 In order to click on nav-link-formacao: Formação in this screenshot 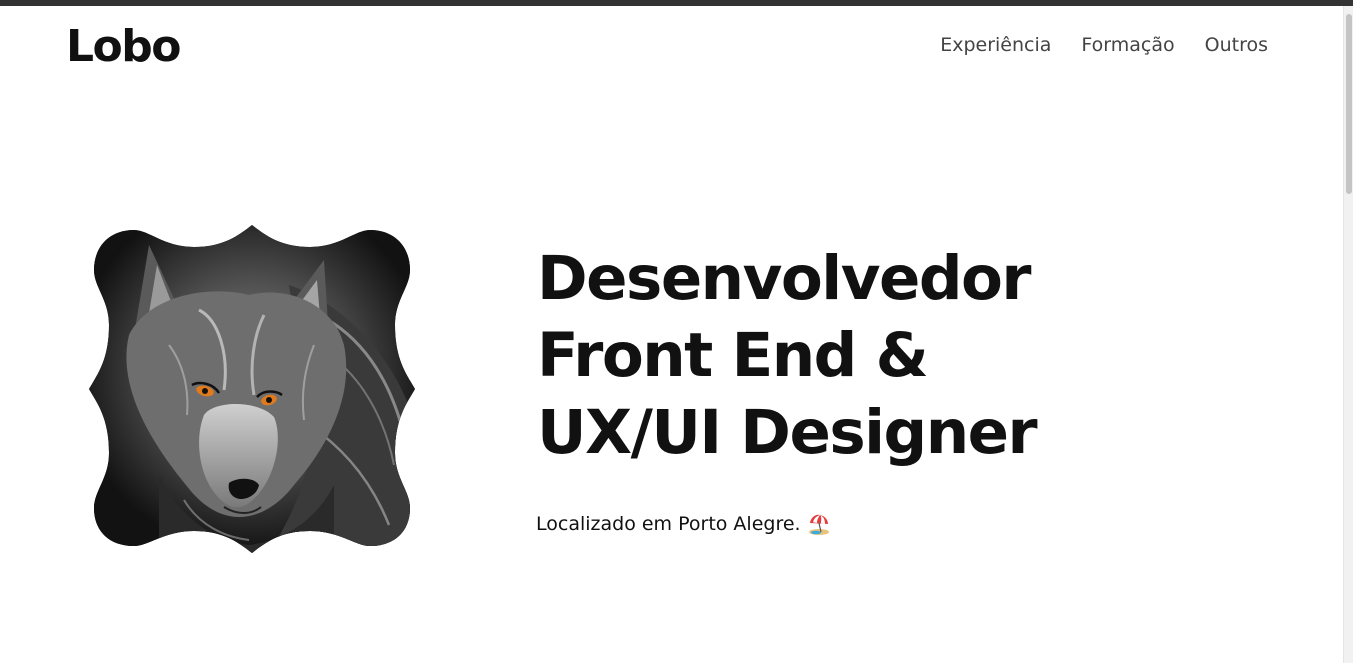, I will do `click(1127, 45)`.